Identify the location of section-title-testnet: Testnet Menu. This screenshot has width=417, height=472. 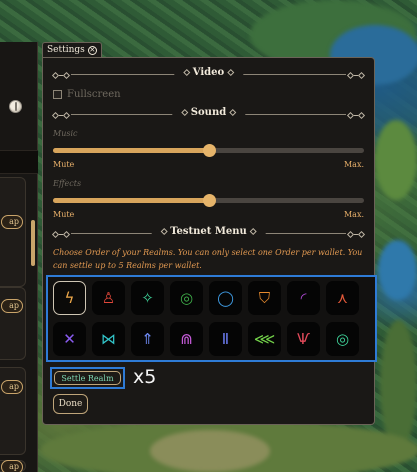
(208, 231).